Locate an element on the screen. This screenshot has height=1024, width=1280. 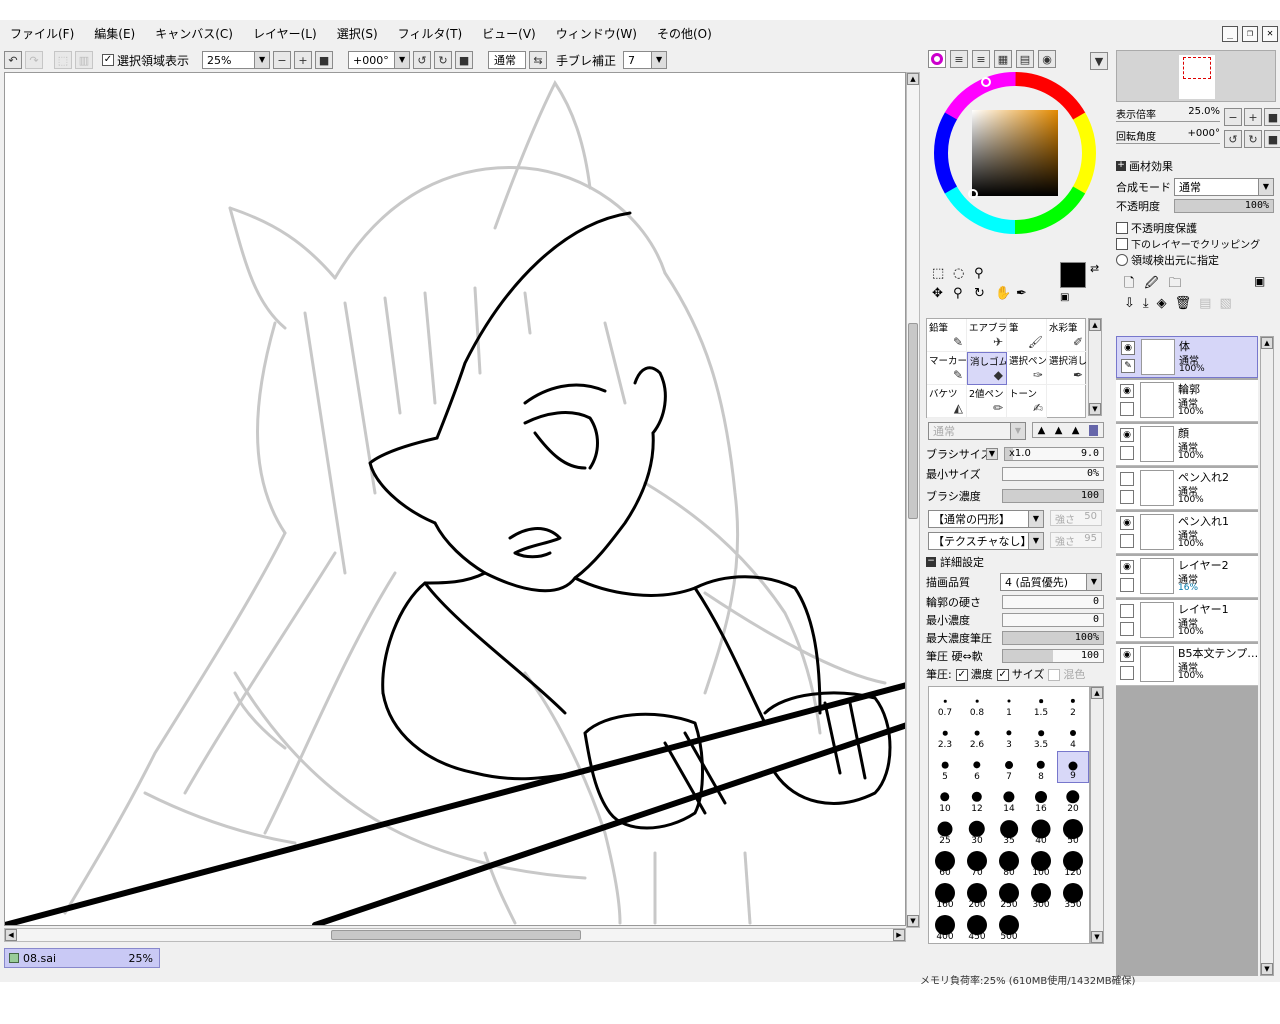
layer-blend-combo: 通常 ▼ is located at coordinates (1224, 187).